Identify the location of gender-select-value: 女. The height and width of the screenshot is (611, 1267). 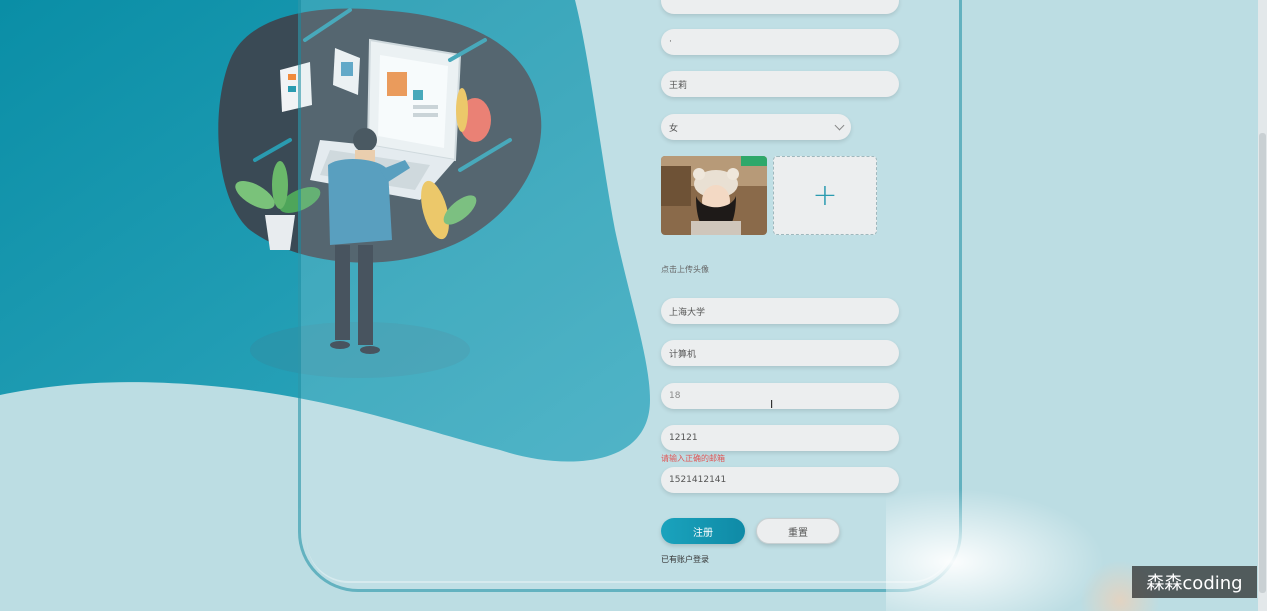
(674, 128).